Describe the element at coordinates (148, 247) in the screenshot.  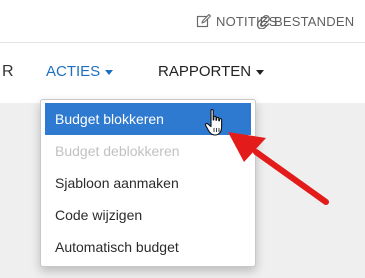
I see `menu-item-automatisch-budget: Automatisch budget` at that location.